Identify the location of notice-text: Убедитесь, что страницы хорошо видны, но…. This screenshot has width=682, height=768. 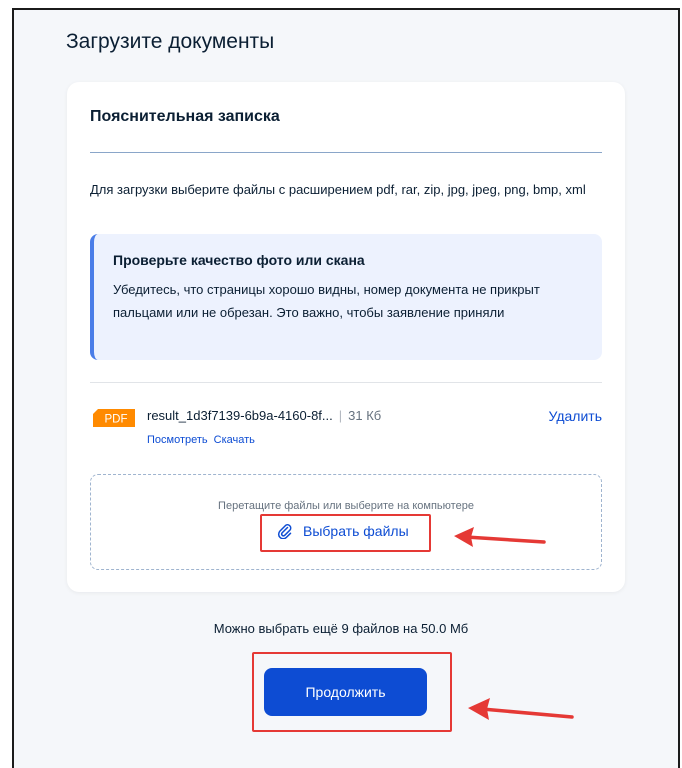
(326, 301).